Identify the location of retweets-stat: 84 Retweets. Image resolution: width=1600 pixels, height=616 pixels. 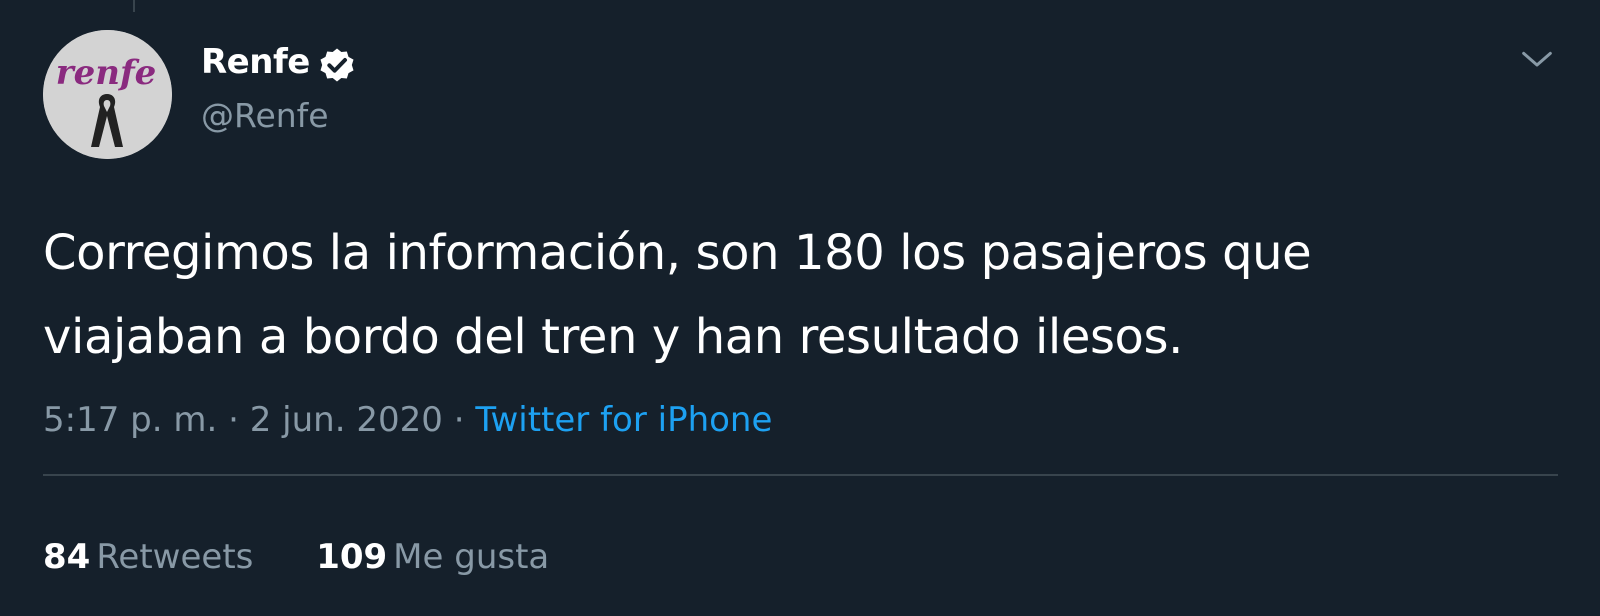
(148, 557).